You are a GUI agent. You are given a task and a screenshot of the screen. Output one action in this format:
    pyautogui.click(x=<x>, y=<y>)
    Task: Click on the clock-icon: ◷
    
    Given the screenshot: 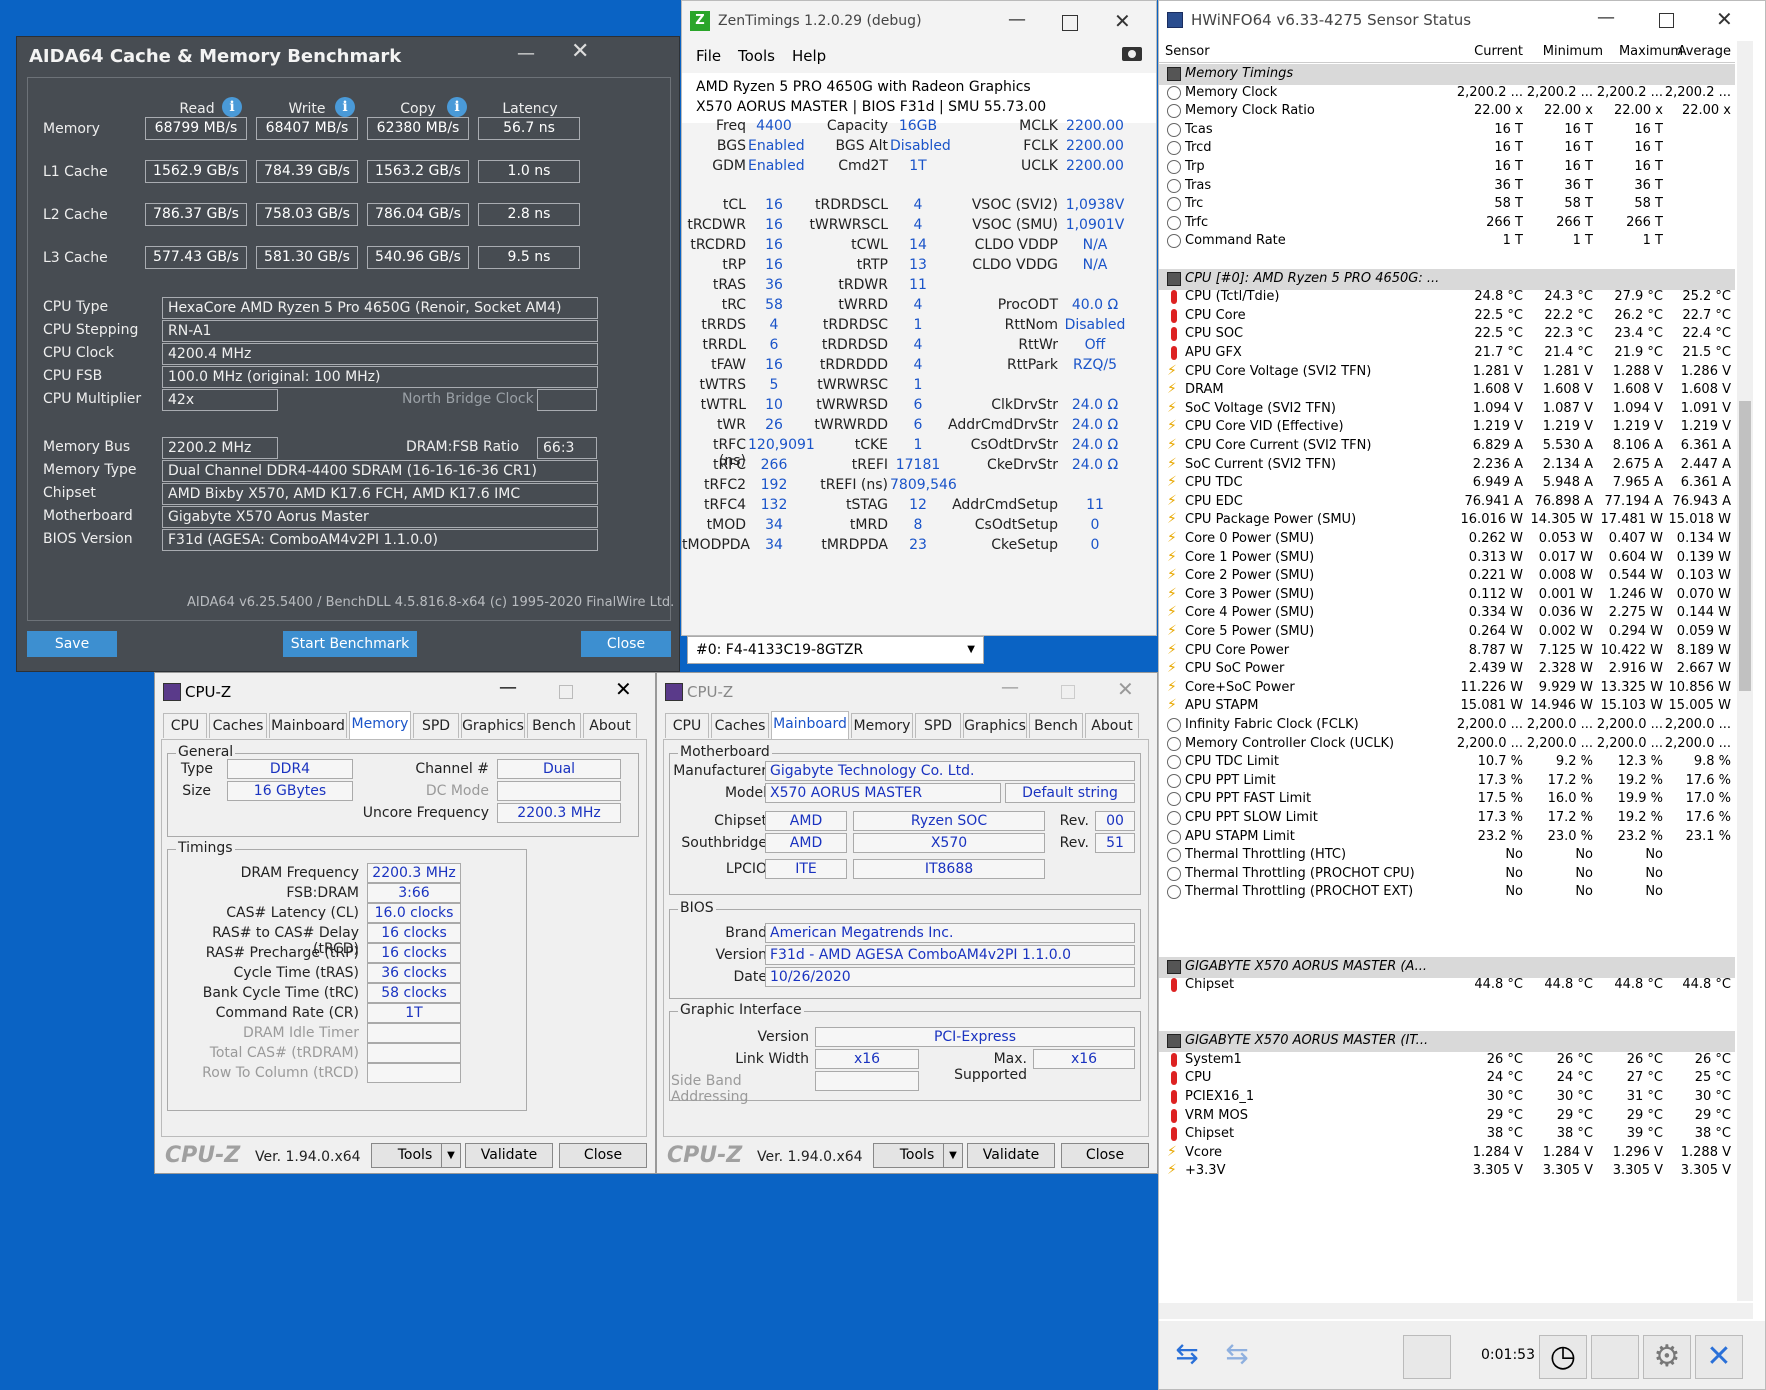 What is the action you would take?
    pyautogui.click(x=1563, y=1357)
    